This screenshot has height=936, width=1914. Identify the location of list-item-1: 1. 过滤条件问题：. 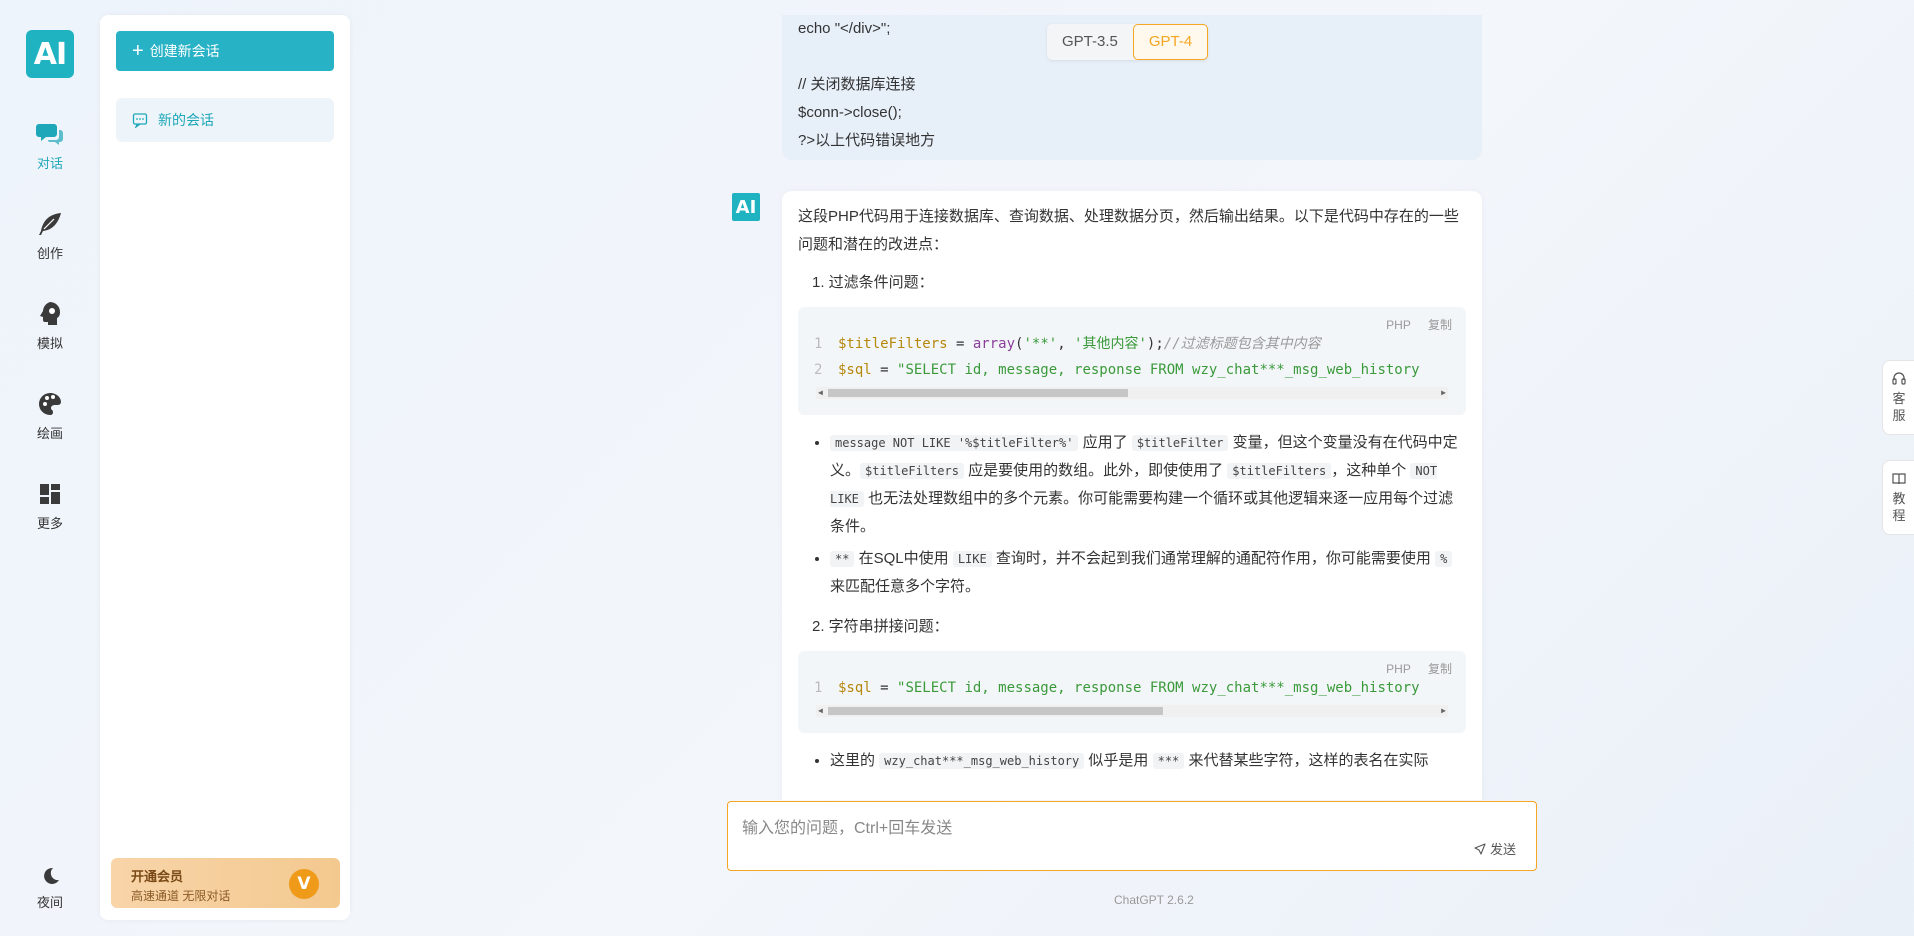
(873, 282).